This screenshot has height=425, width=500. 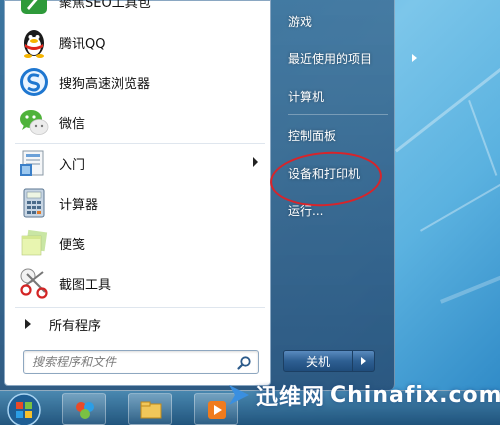 What do you see at coordinates (137, 324) in the screenshot?
I see `all-programs-button: 所有程序` at bounding box center [137, 324].